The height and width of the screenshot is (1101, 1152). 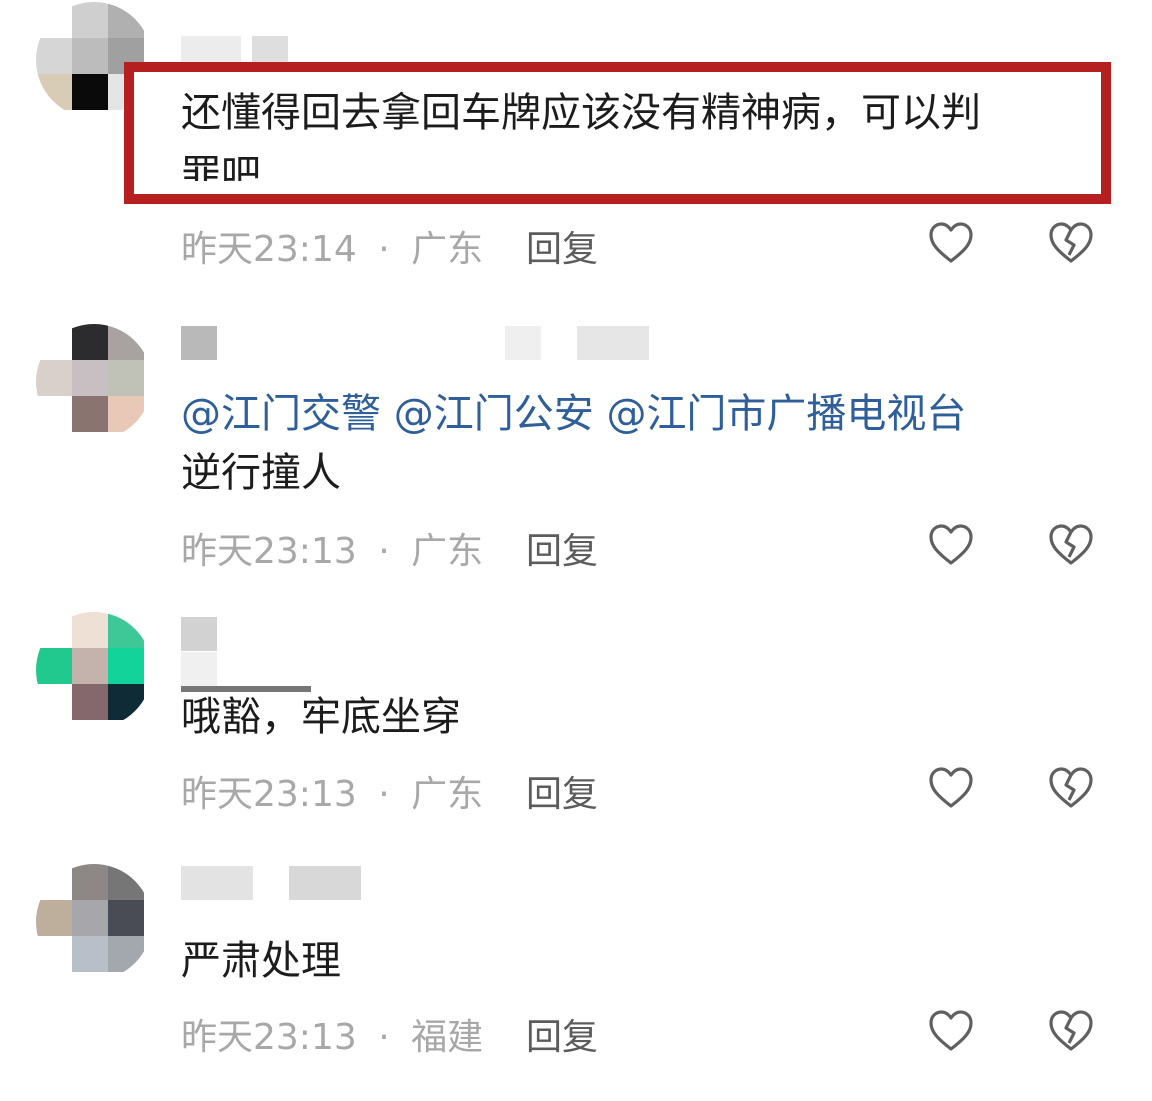 I want to click on comment-text: 哦豁，牢底坐穿, so click(x=321, y=717).